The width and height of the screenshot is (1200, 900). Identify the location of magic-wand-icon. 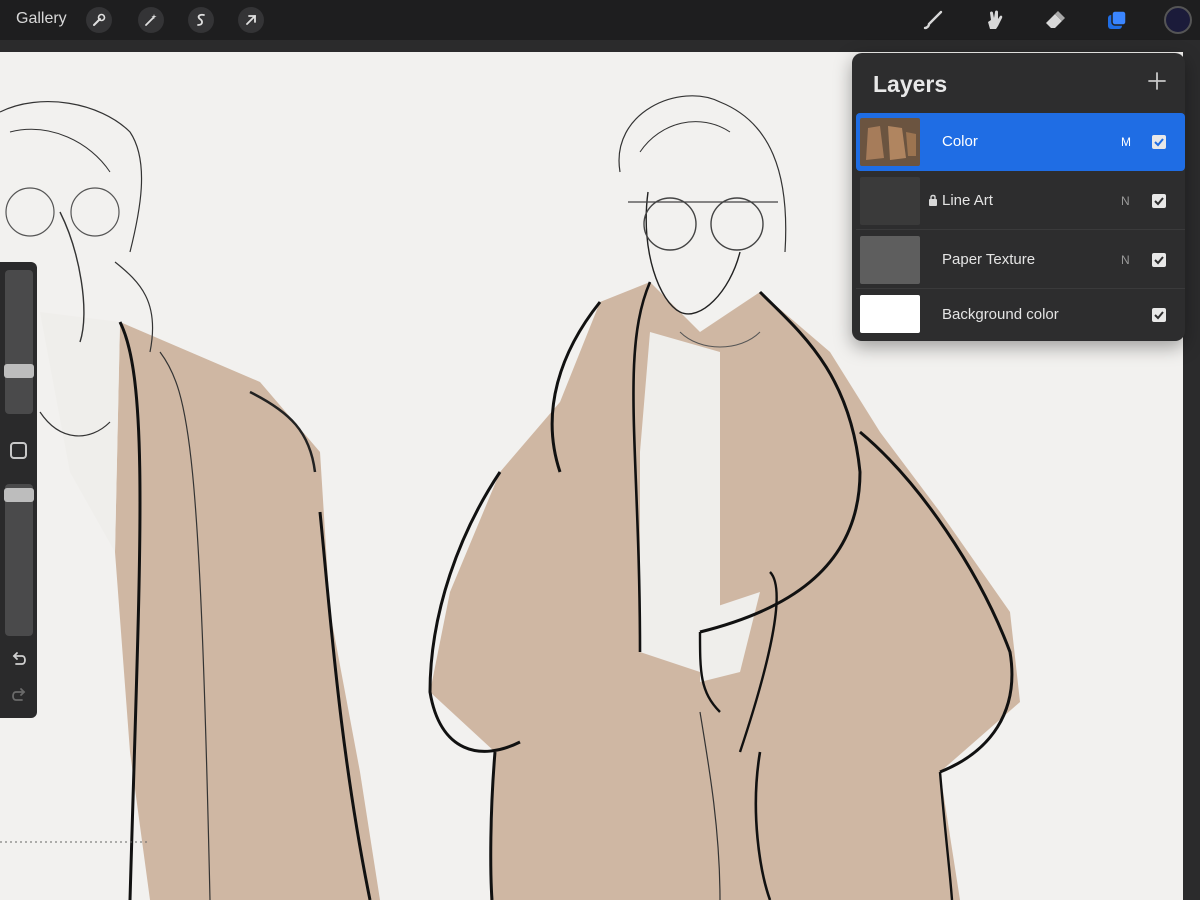
(151, 20).